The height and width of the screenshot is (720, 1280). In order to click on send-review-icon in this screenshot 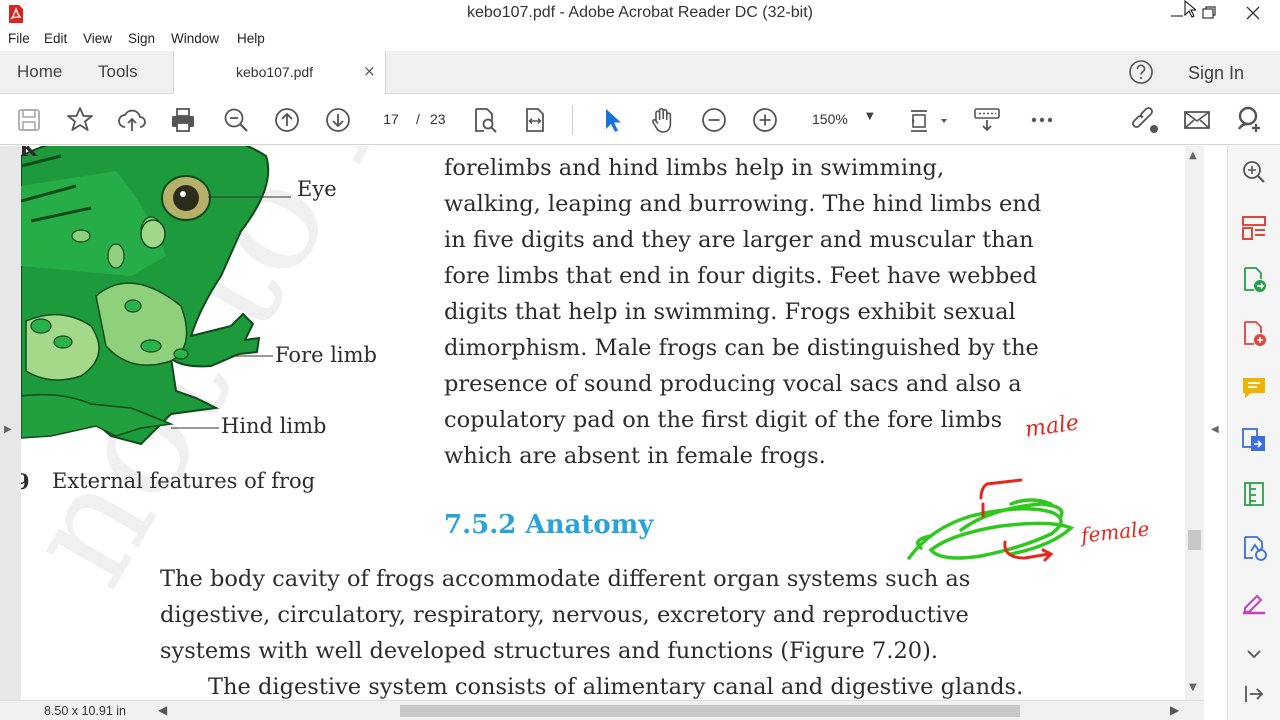, I will do `click(1253, 439)`.